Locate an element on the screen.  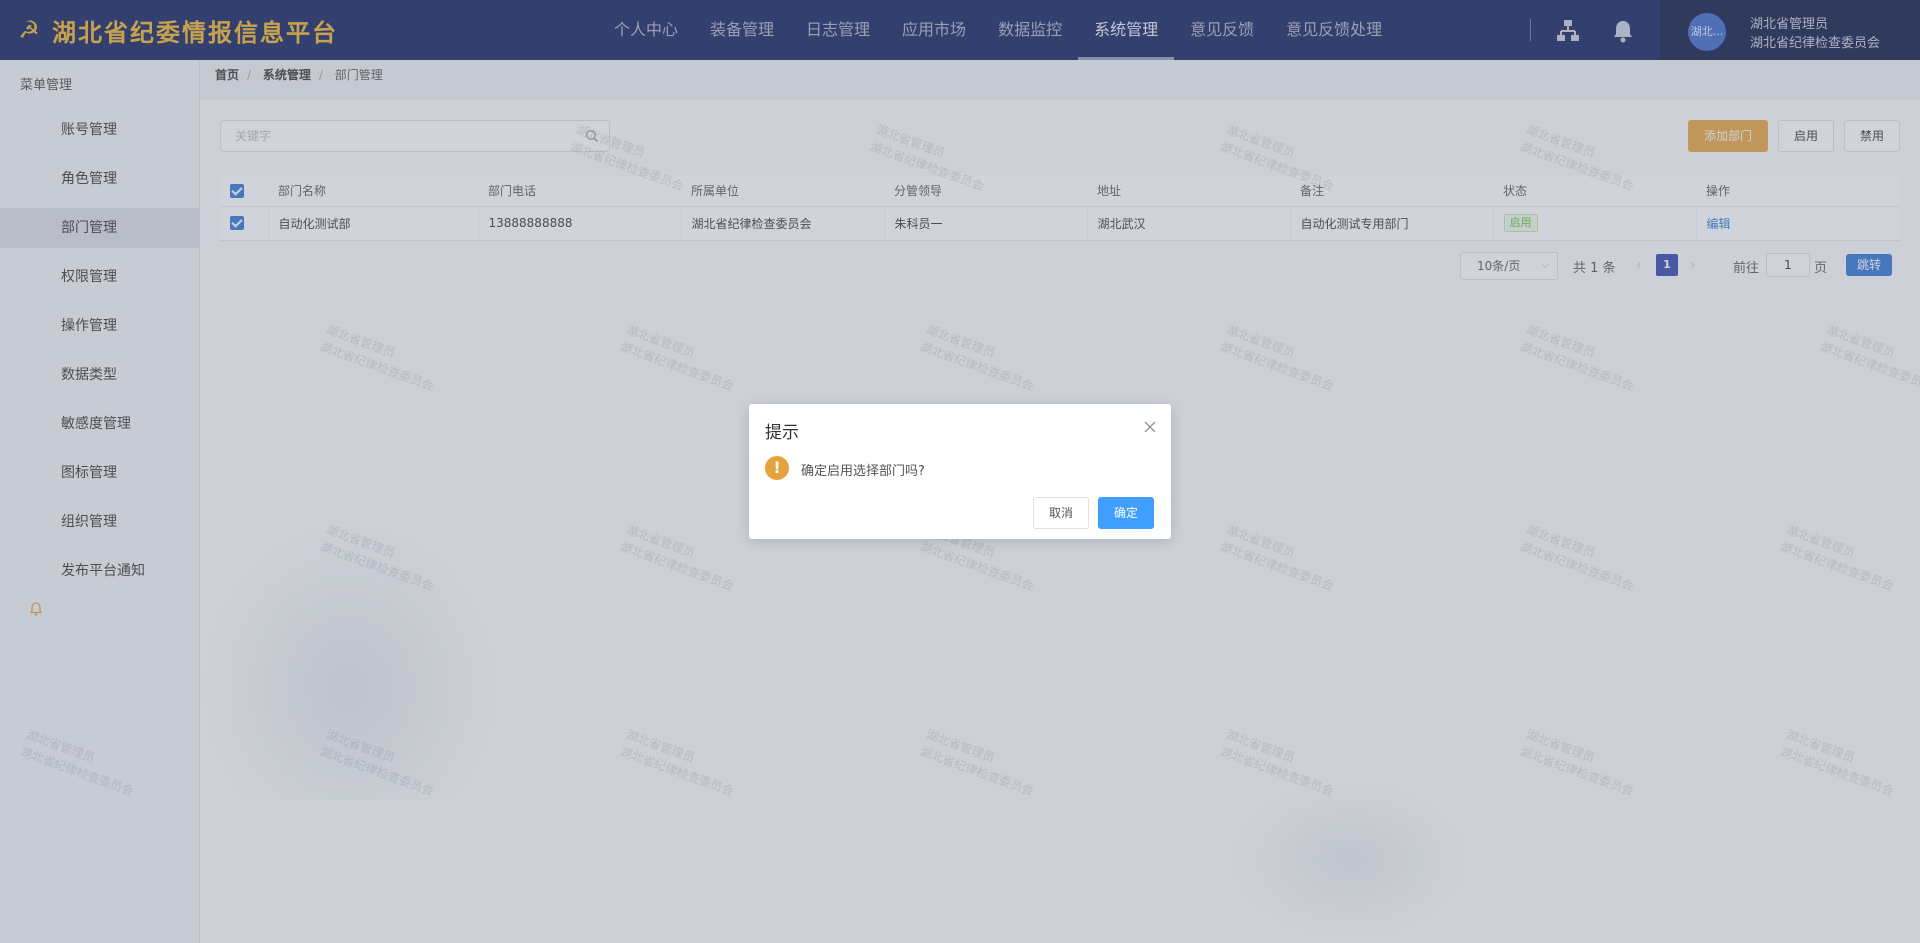
dialog-message: 确定启用选择部门吗? is located at coordinates (863, 471).